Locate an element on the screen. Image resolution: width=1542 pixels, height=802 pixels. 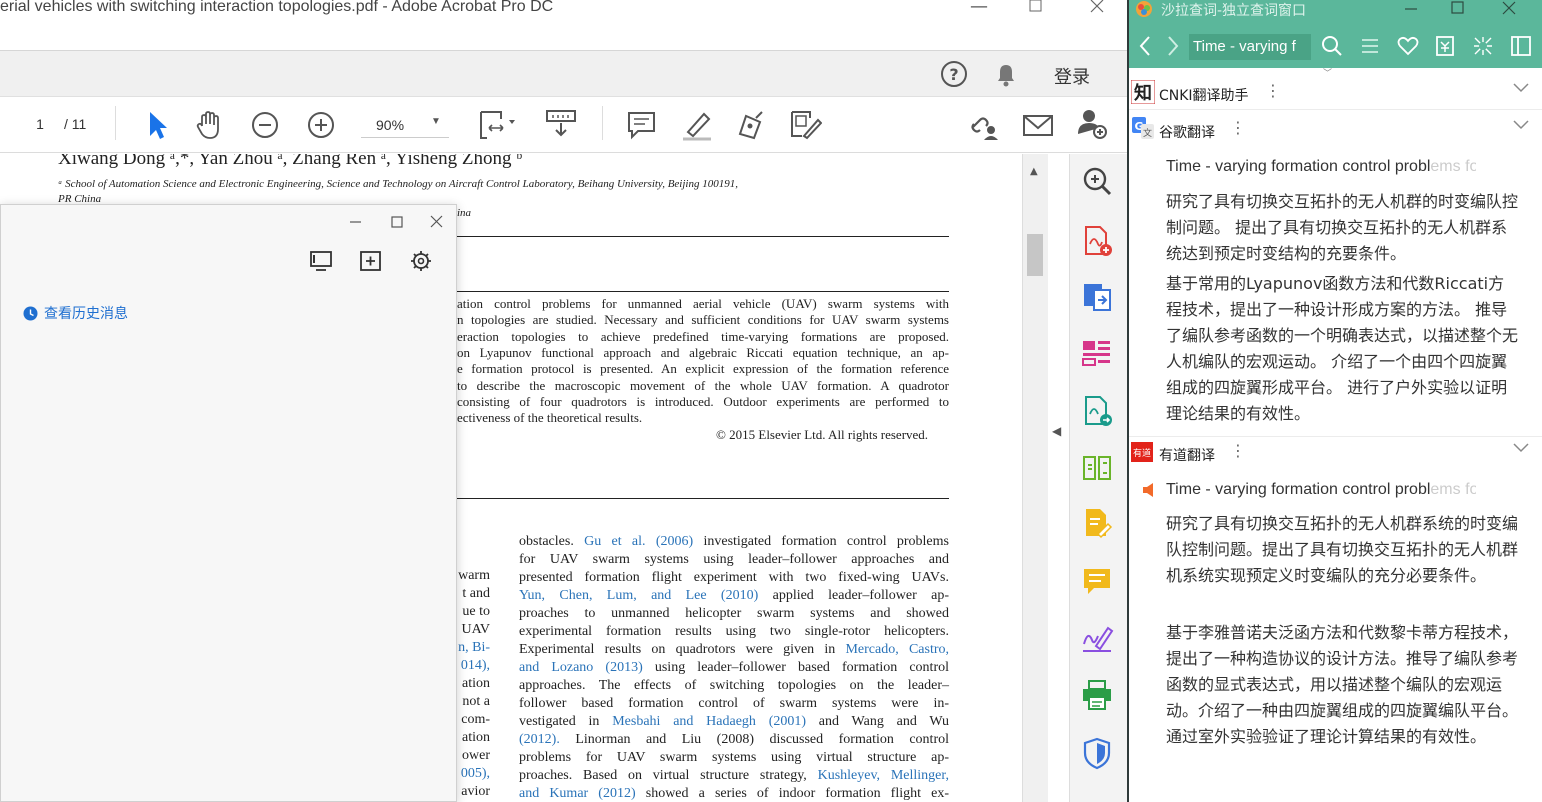
select-arrow-icon is located at coordinates (157, 125).